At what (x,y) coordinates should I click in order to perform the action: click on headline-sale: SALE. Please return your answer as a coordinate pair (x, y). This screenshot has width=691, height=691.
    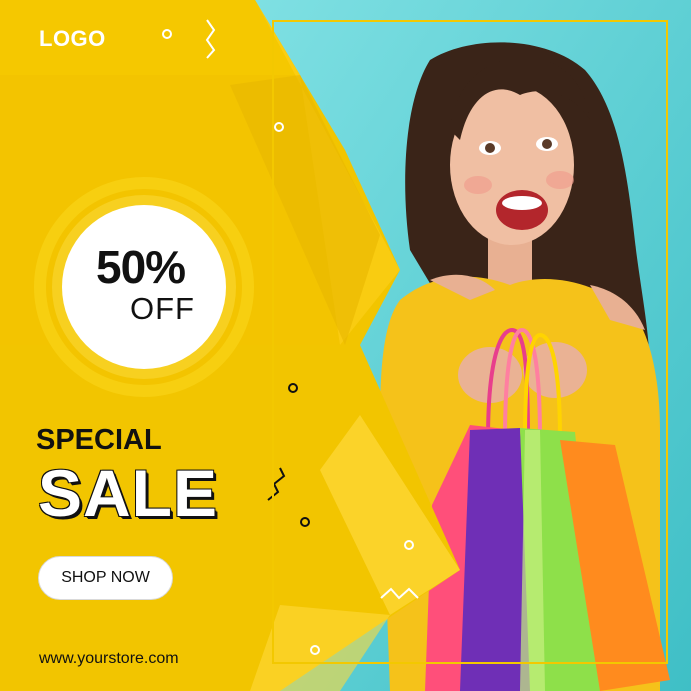
    Looking at the image, I should click on (128, 493).